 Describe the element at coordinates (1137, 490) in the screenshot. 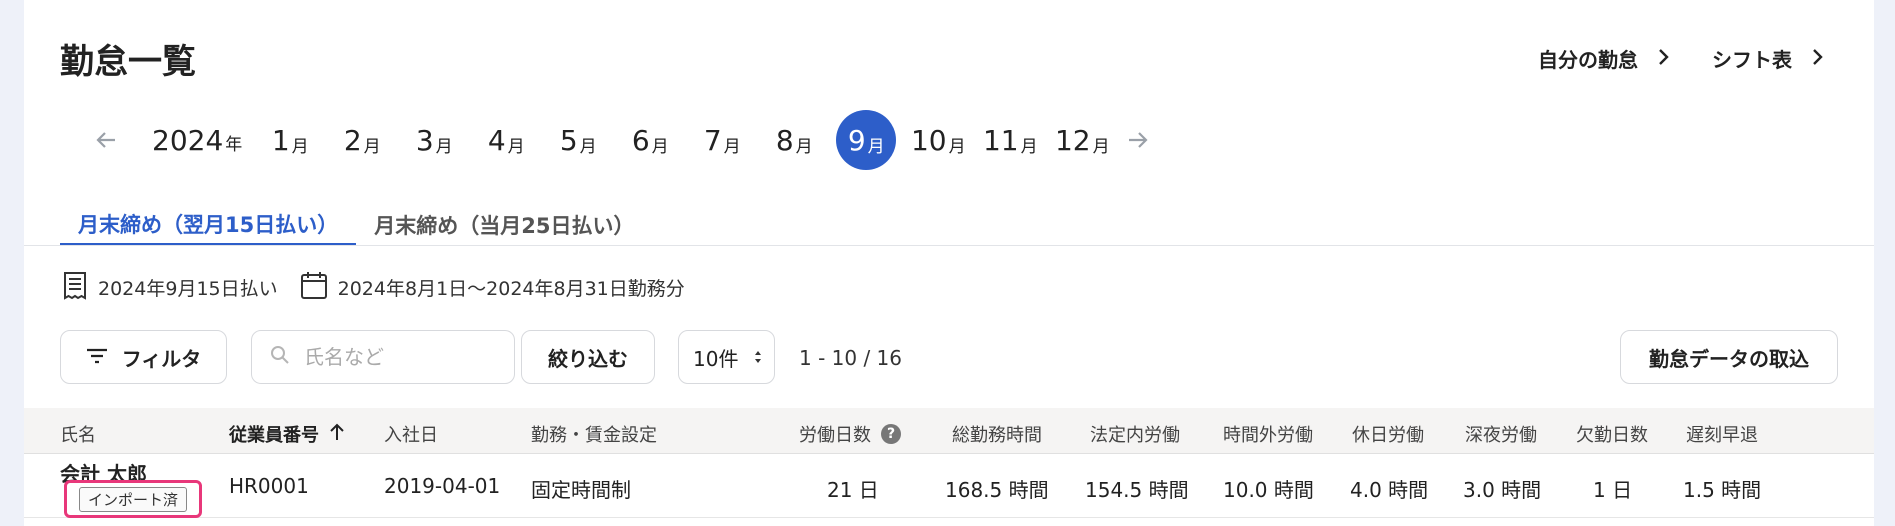

I see `legal-hours: 154.5 時間` at that location.